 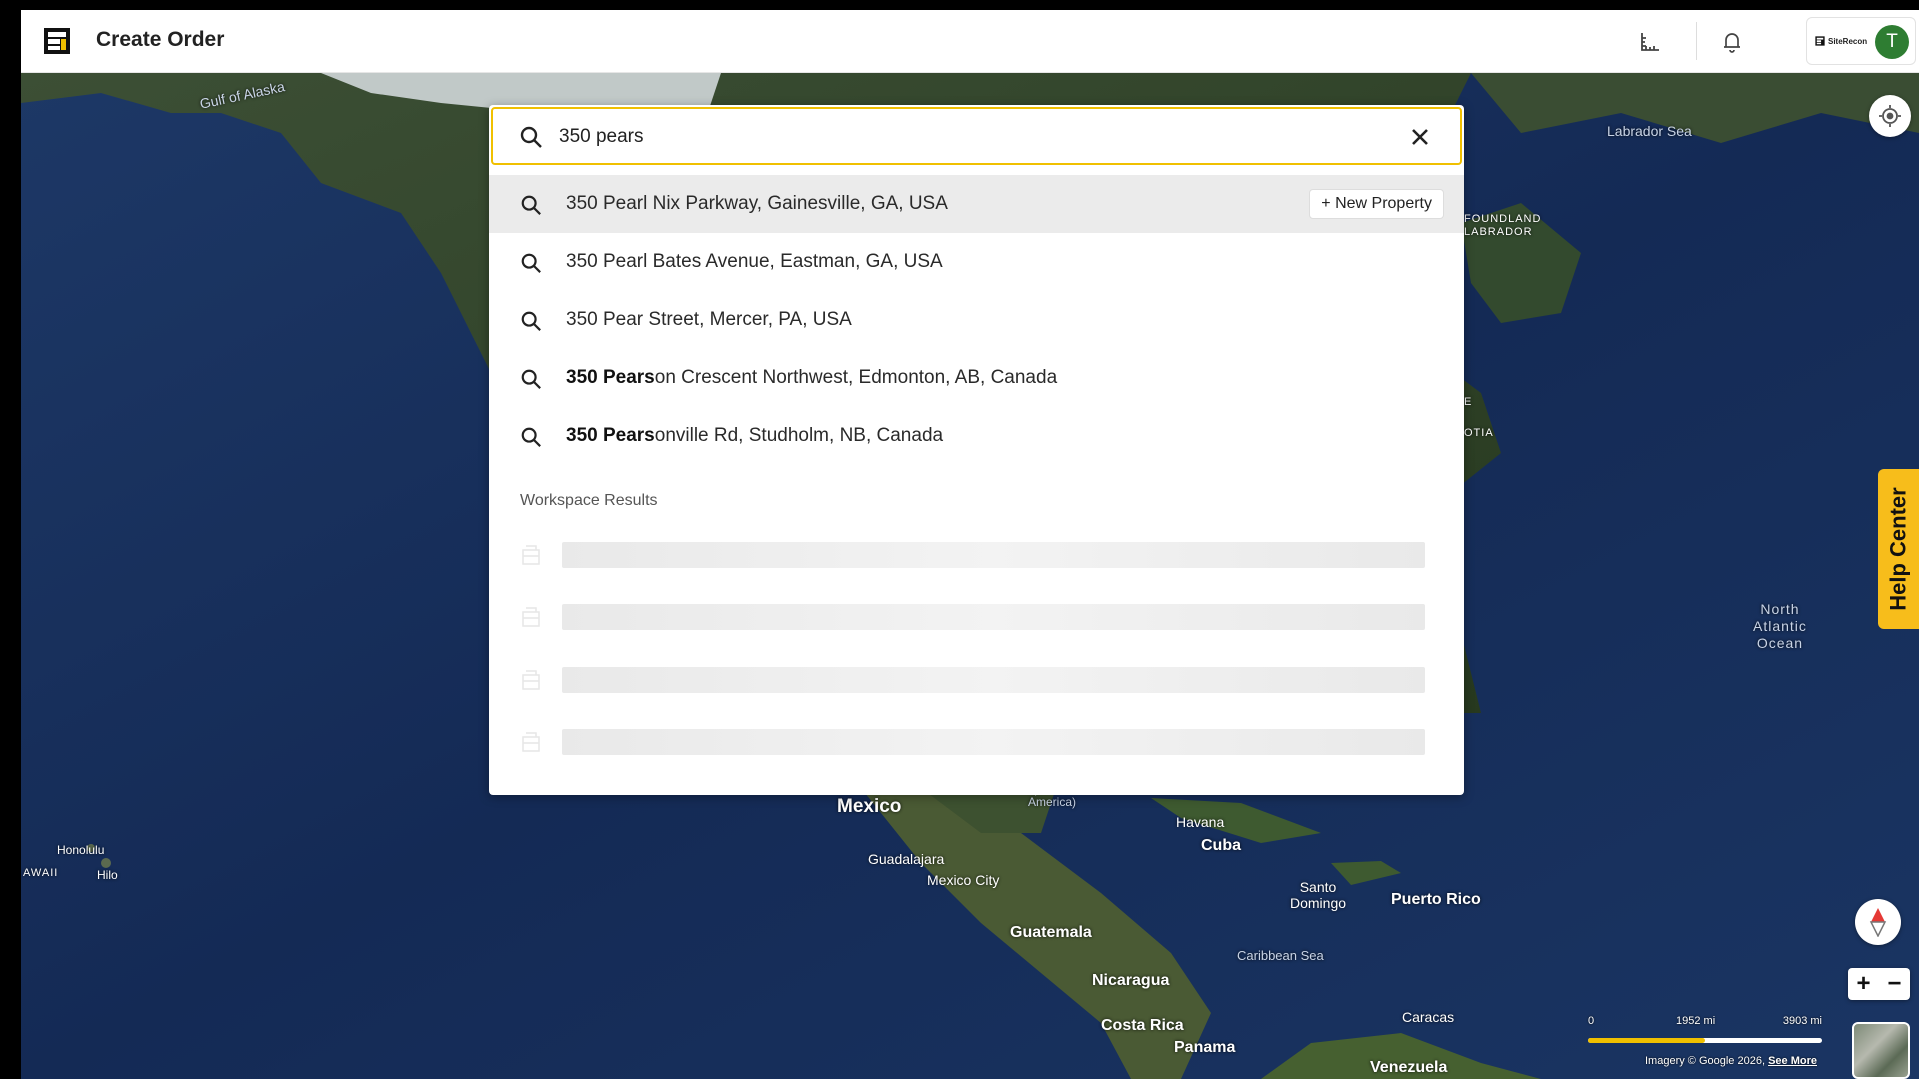 I want to click on clear-search-button, so click(x=1420, y=137).